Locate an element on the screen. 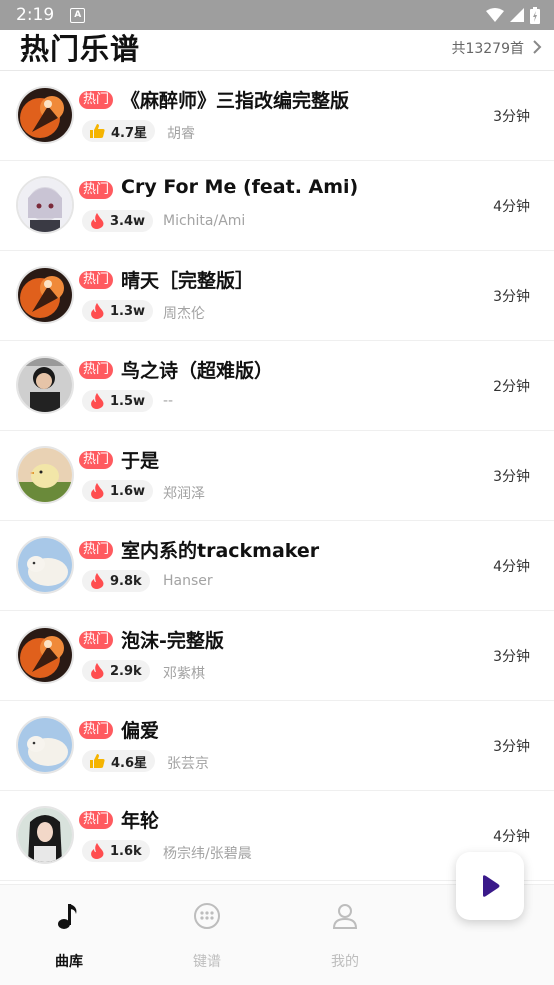 This screenshot has height=985, width=554. song-artist: 张芸京 is located at coordinates (188, 764).